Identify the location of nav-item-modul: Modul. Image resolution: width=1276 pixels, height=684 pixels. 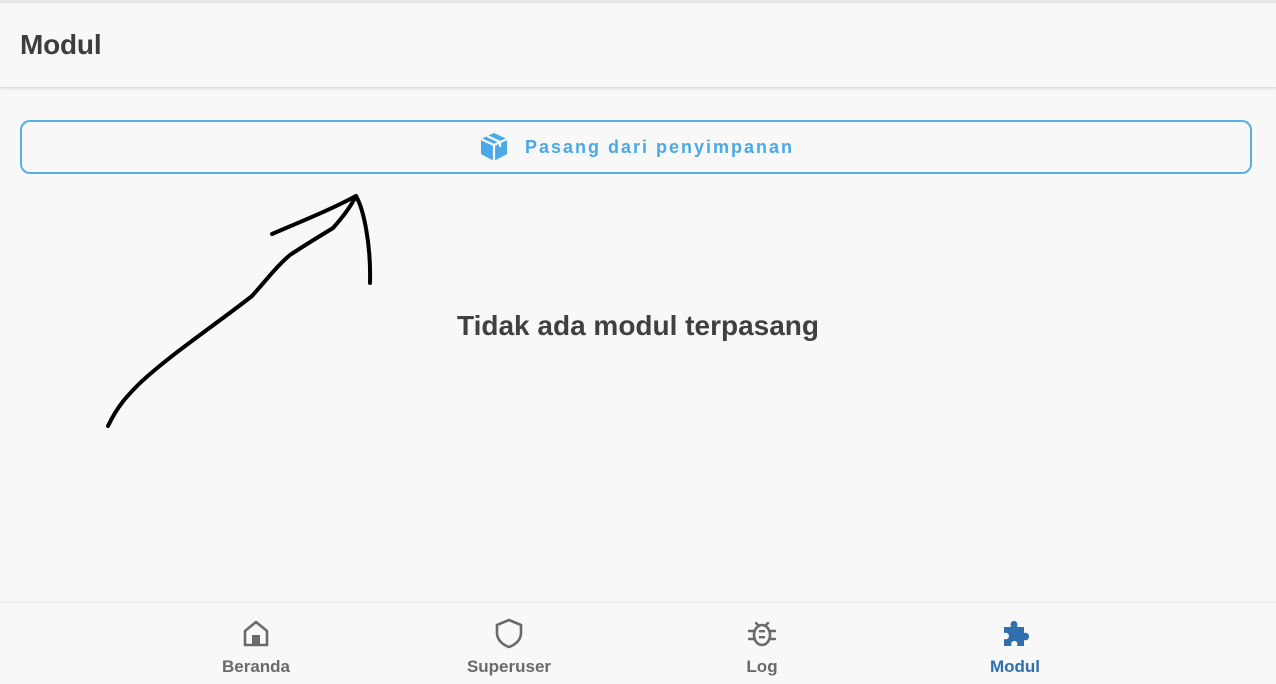
(1015, 643).